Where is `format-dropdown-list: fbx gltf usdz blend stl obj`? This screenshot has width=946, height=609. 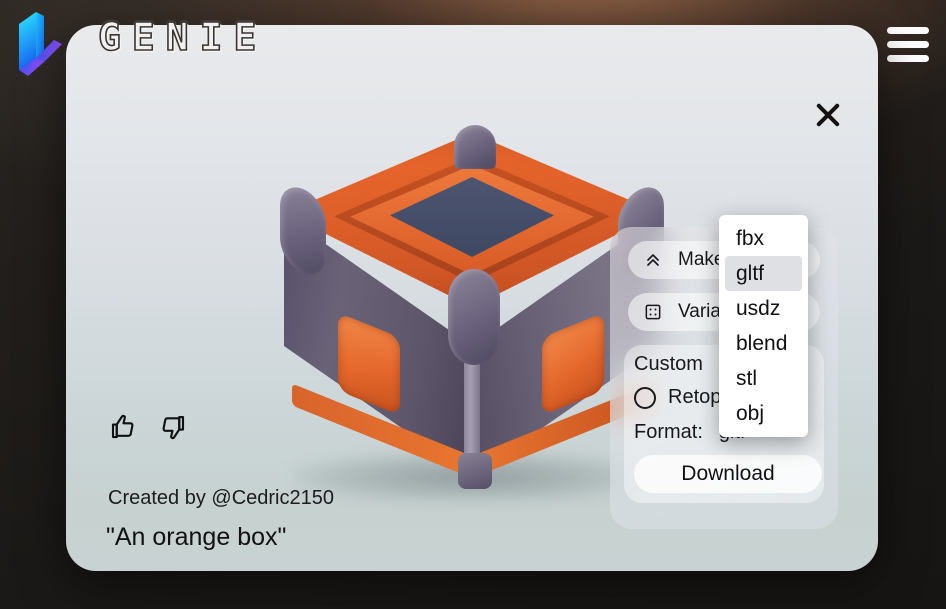
format-dropdown-list: fbx gltf usdz blend stl obj is located at coordinates (763, 326).